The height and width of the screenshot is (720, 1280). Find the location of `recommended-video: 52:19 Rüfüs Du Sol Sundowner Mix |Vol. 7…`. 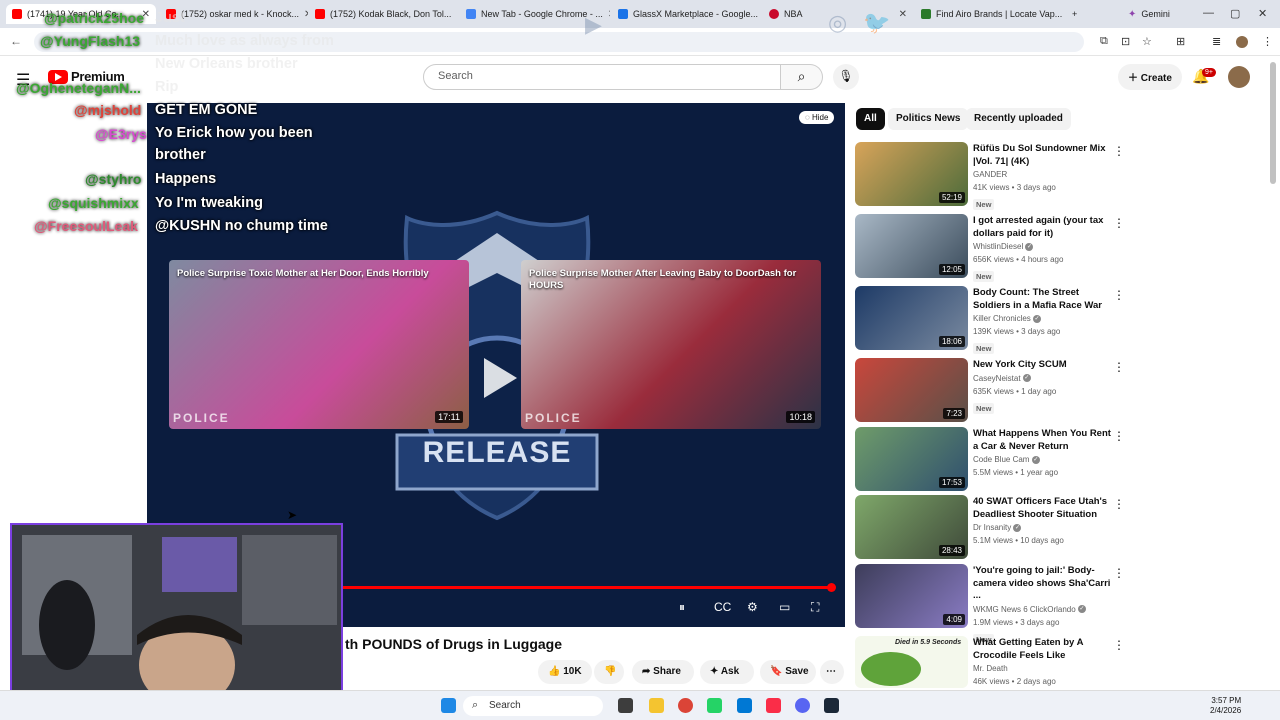

recommended-video: 52:19 Rüfüs Du Sol Sundowner Mix |Vol. 7… is located at coordinates (995, 176).